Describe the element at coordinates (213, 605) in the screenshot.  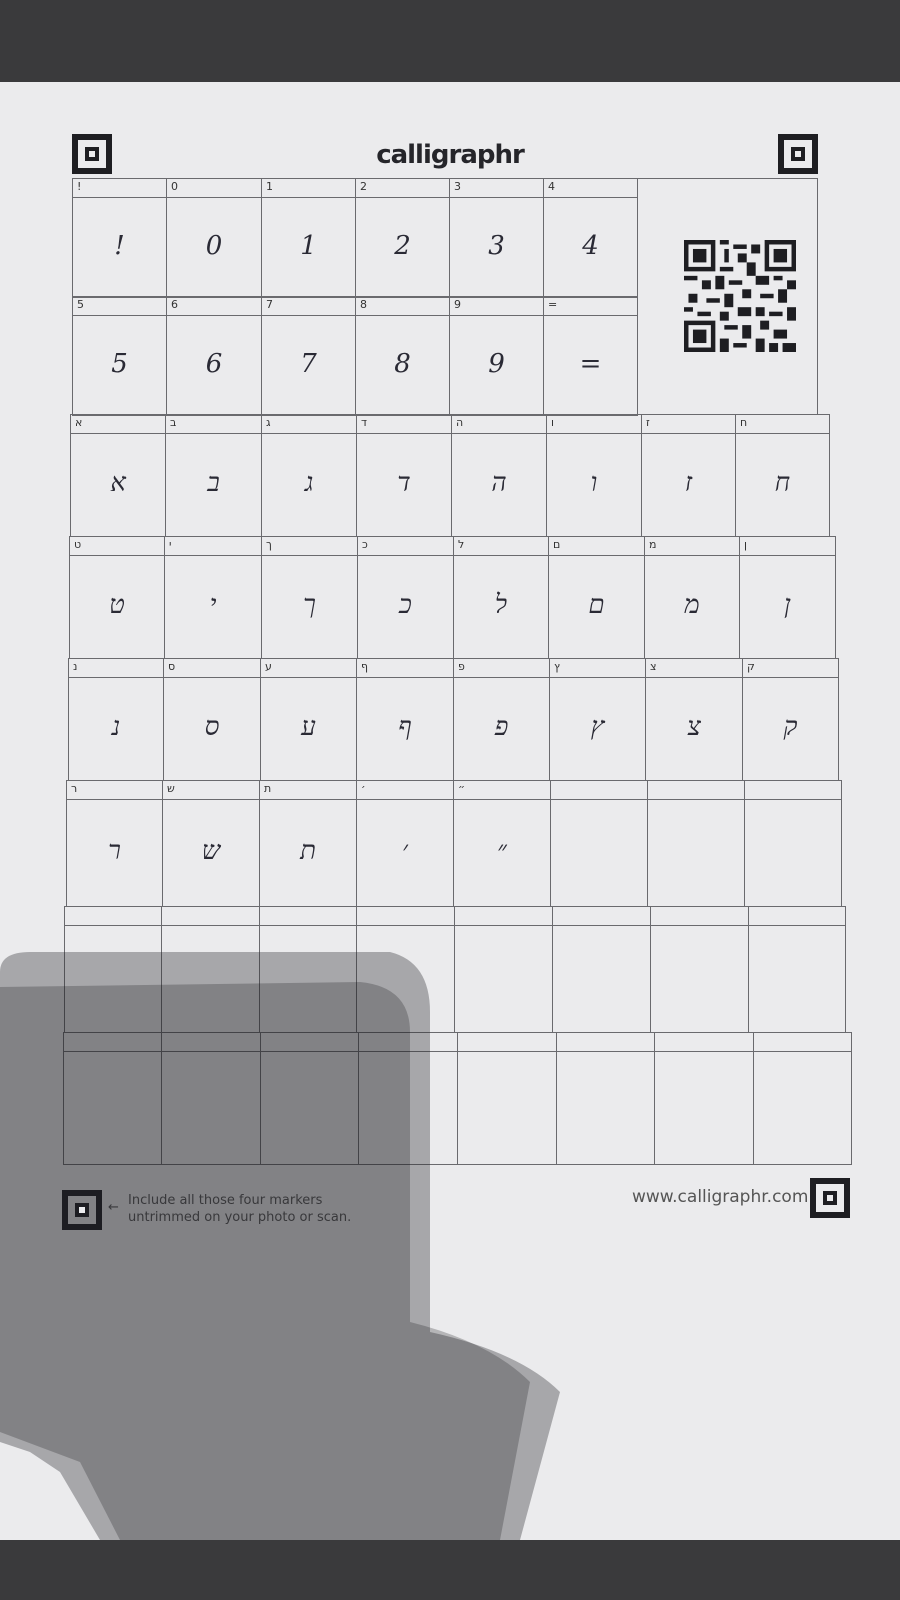
I see `handwritten-glyph: י` at that location.